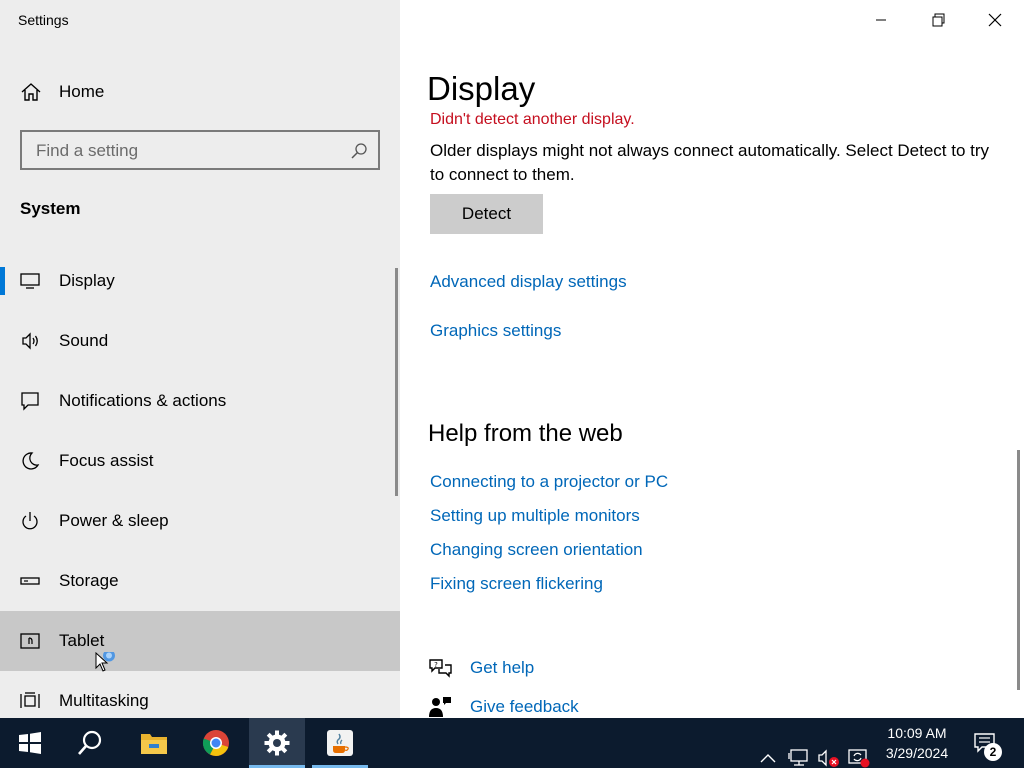  Describe the element at coordinates (31, 92) in the screenshot. I see `home-icon` at that location.